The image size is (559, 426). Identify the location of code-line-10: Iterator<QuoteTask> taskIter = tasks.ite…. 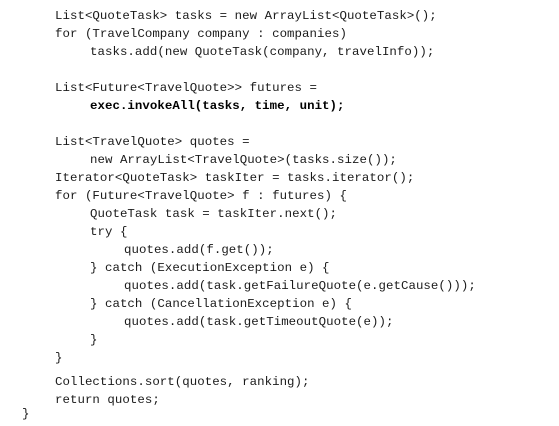
(235, 178).